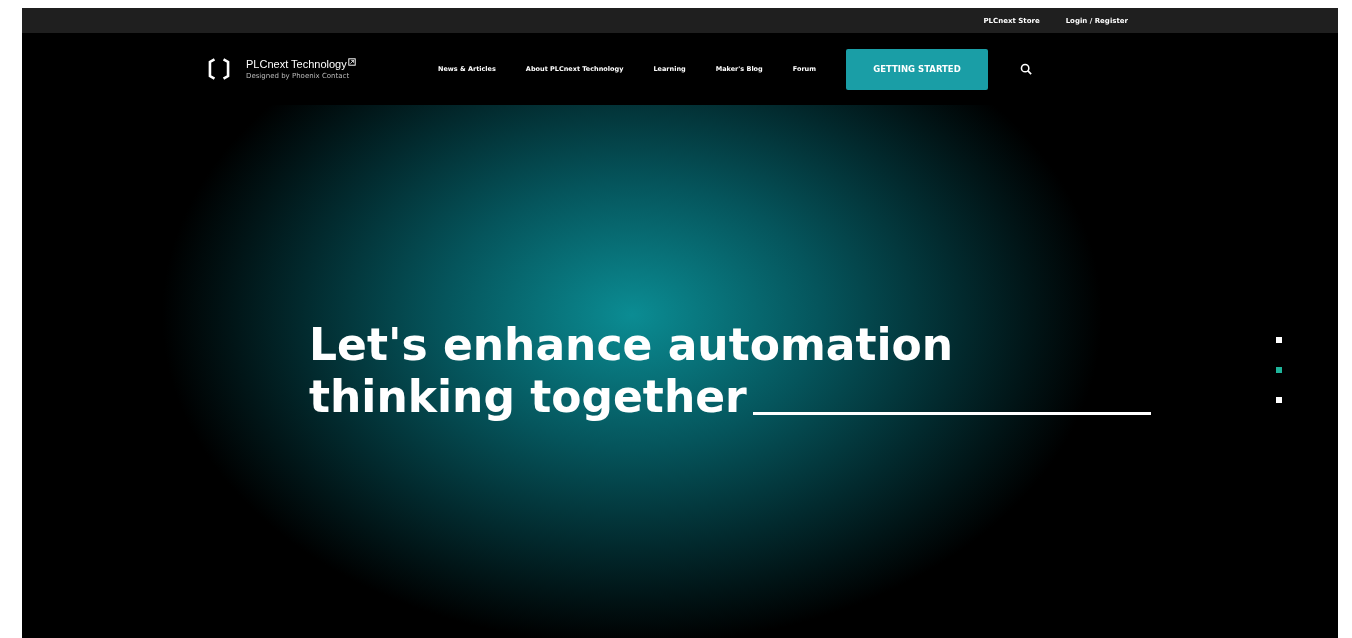 The image size is (1352, 638). Describe the element at coordinates (528, 397) in the screenshot. I see `headline-line: thinking together` at that location.